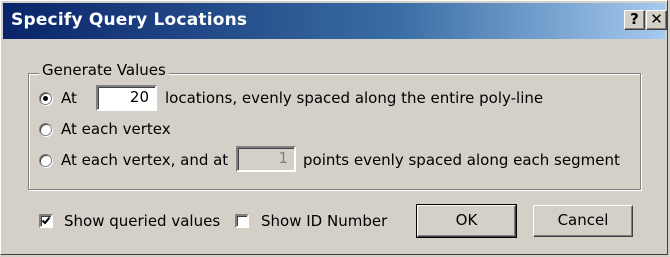 The height and width of the screenshot is (257, 670). I want to click on show-id-number-label: Show ID Number, so click(324, 221).